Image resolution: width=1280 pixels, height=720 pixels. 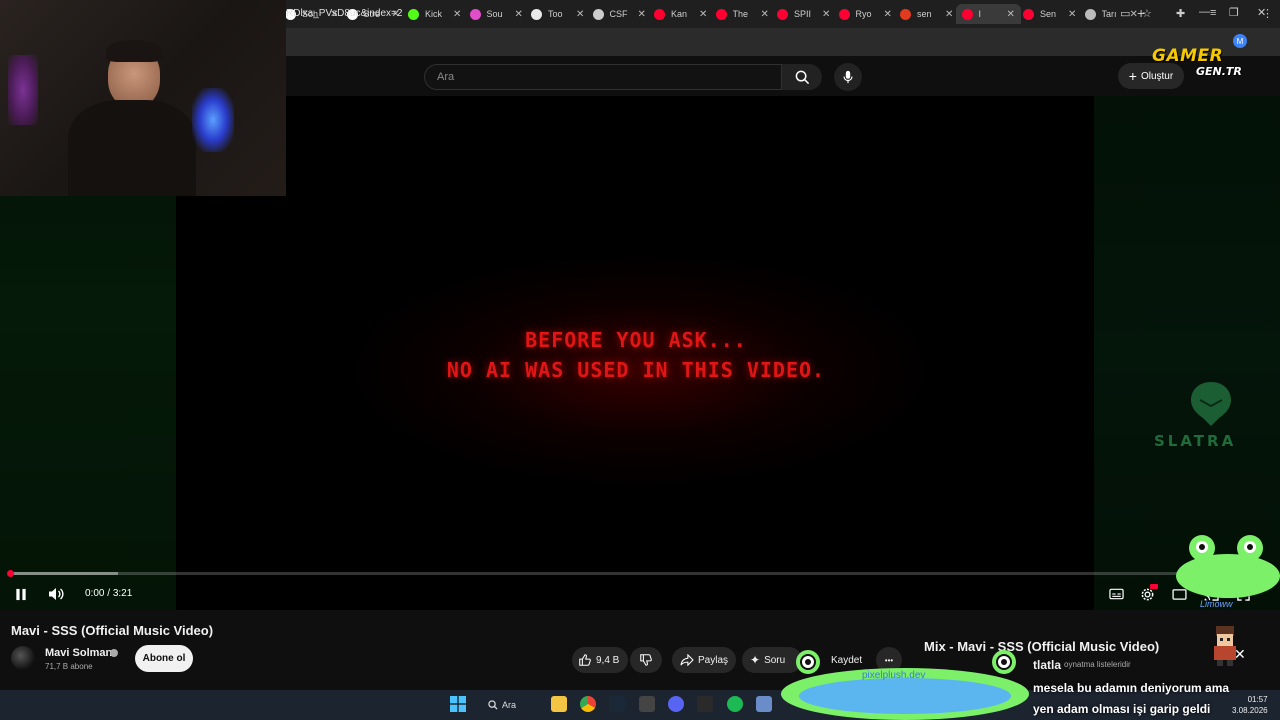 What do you see at coordinates (1240, 41) in the screenshot?
I see `profile-avatar: M` at bounding box center [1240, 41].